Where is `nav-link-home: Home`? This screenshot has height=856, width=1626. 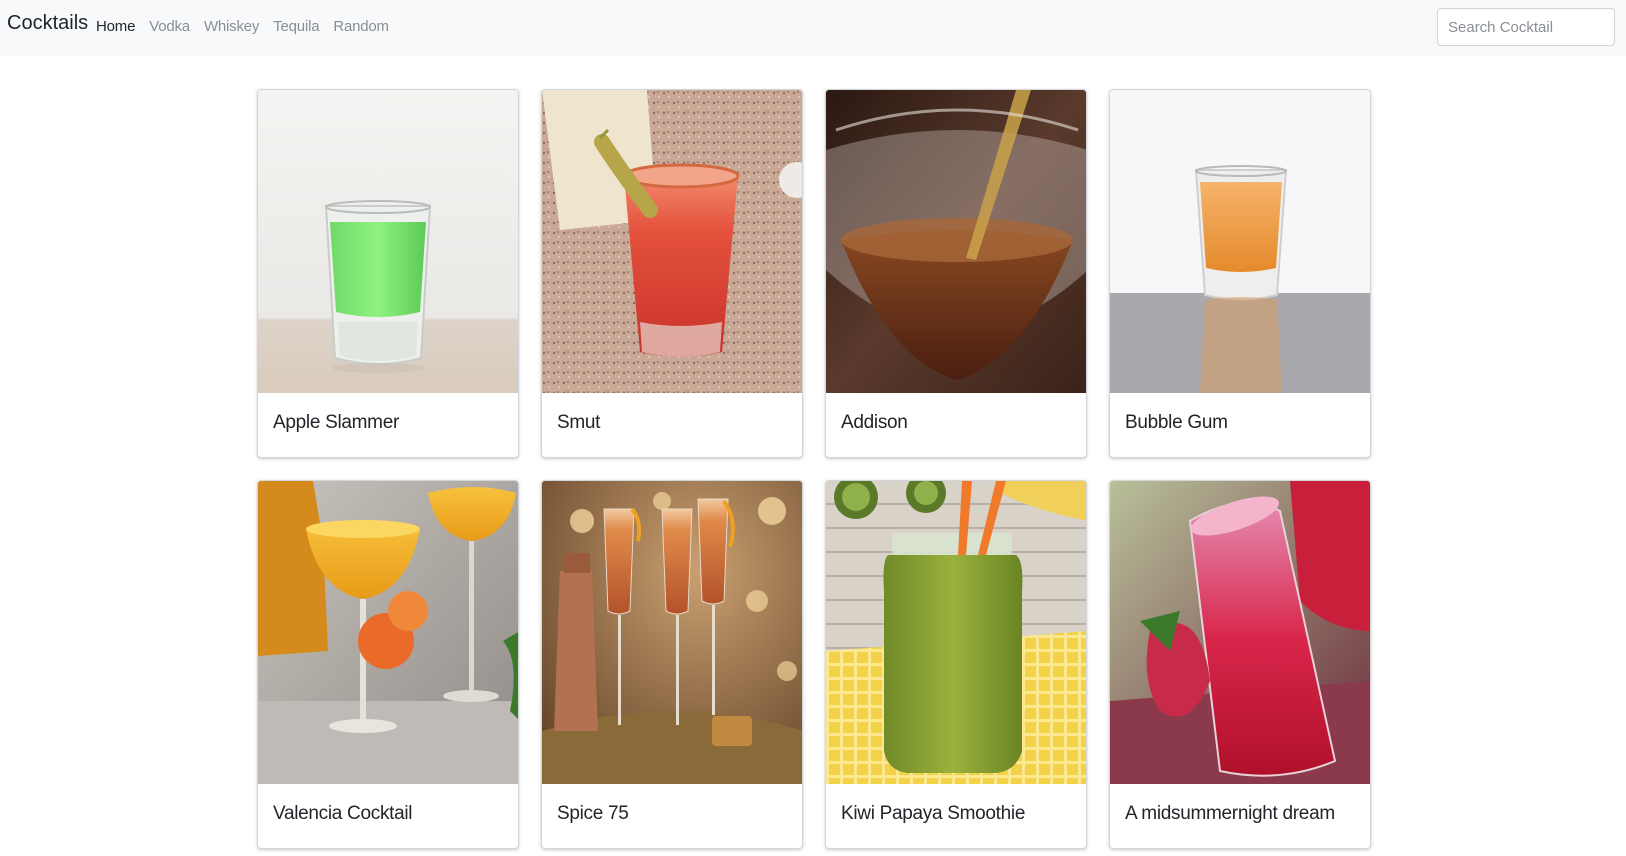 nav-link-home: Home is located at coordinates (115, 26).